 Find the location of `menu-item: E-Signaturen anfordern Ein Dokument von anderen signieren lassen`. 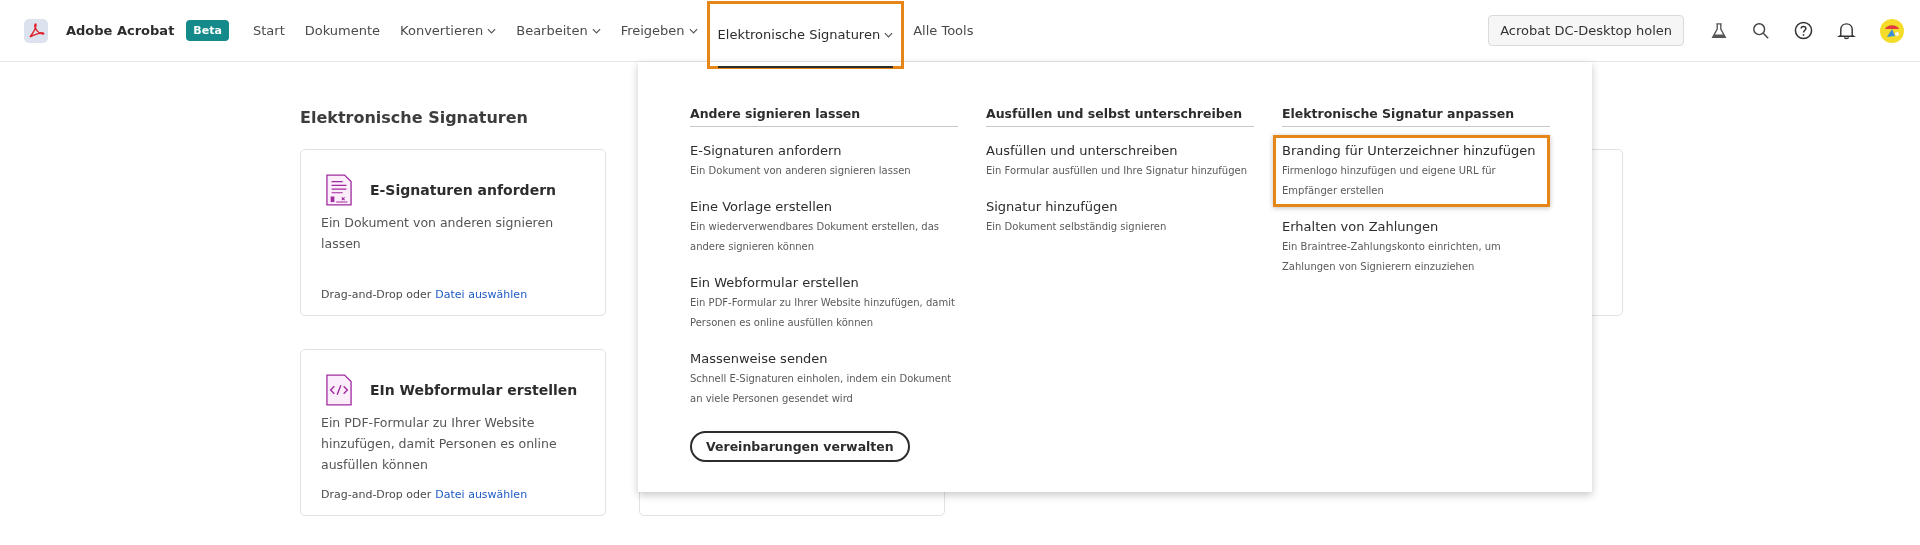

menu-item: E-Signaturen anfordern Ein Dokument von anderen signieren lassen is located at coordinates (800, 161).